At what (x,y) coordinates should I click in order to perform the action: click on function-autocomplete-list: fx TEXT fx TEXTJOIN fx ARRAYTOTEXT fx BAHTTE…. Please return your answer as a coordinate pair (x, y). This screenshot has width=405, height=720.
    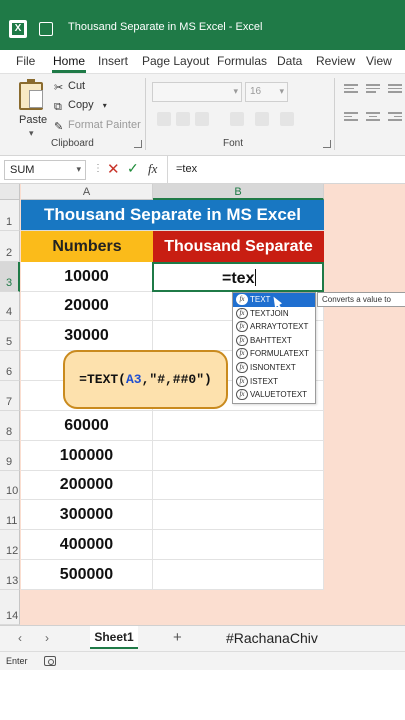
    Looking at the image, I should click on (274, 348).